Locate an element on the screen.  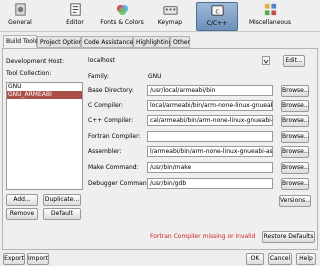
base-dir-label: Base Directory: is located at coordinates (111, 90).